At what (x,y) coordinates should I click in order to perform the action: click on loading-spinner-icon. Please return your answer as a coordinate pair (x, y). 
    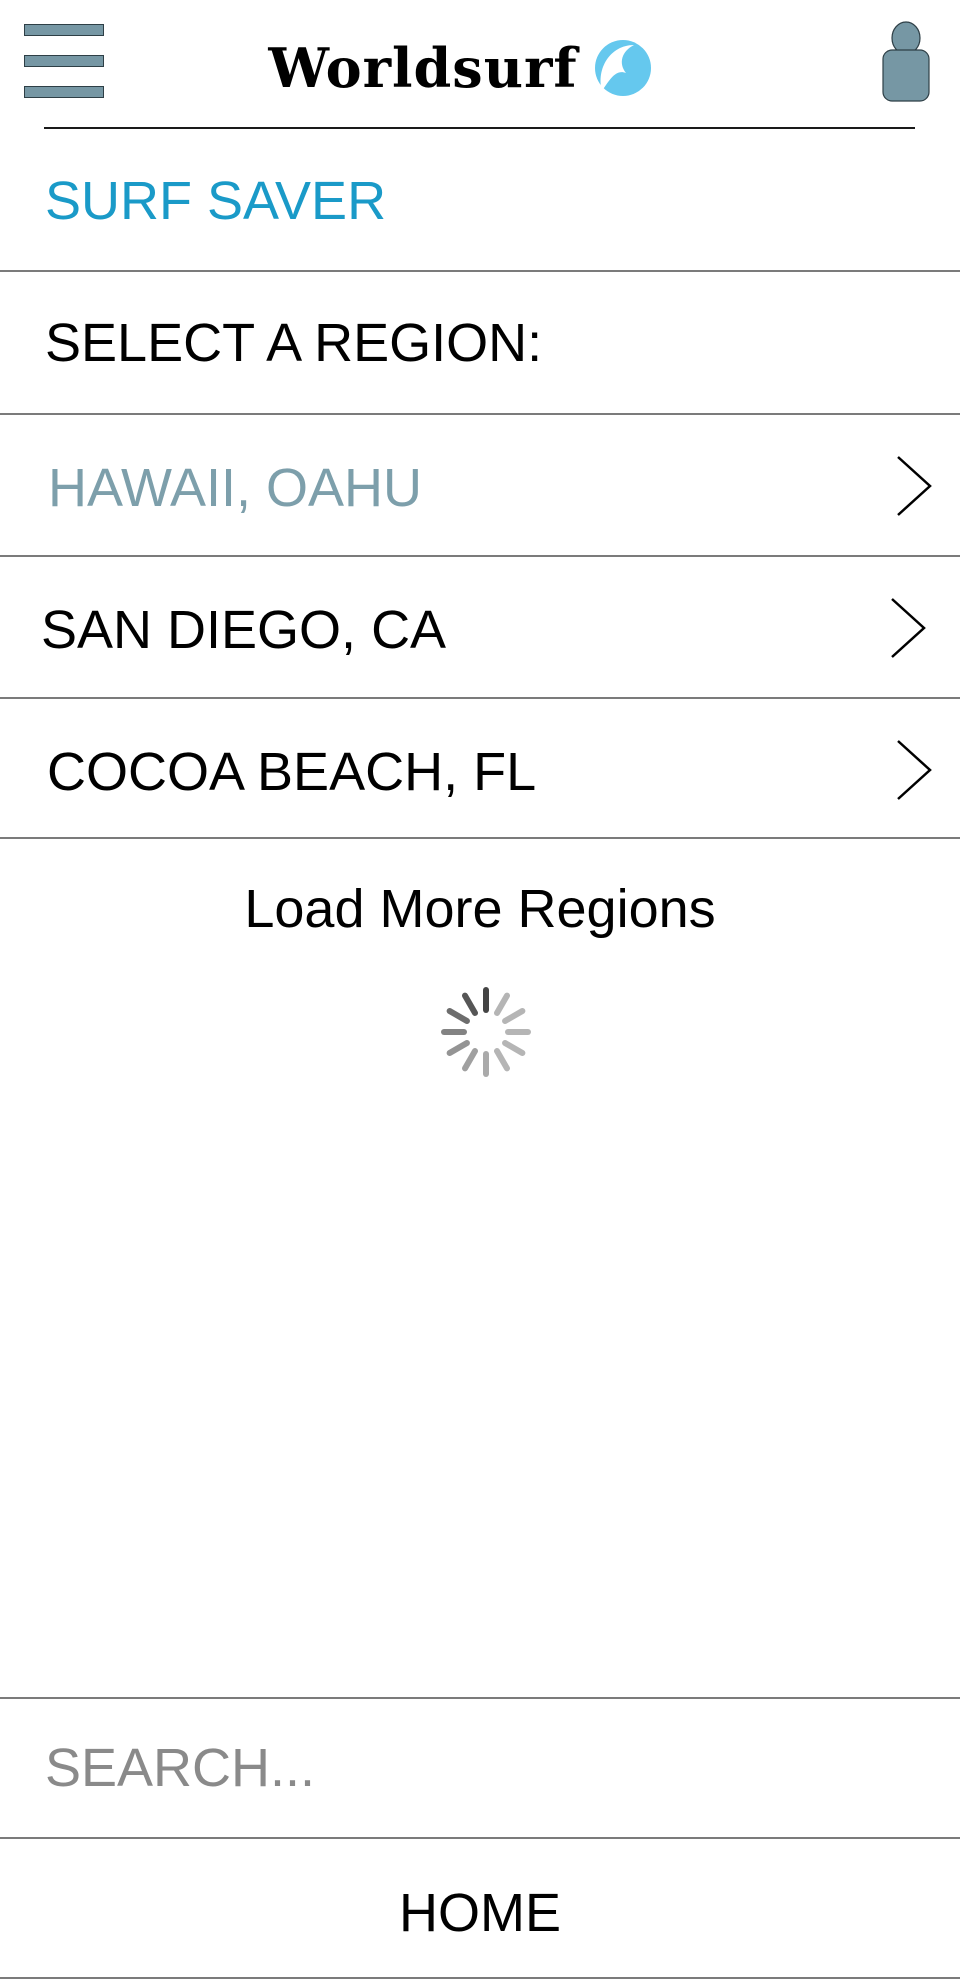
    Looking at the image, I should click on (486, 1032).